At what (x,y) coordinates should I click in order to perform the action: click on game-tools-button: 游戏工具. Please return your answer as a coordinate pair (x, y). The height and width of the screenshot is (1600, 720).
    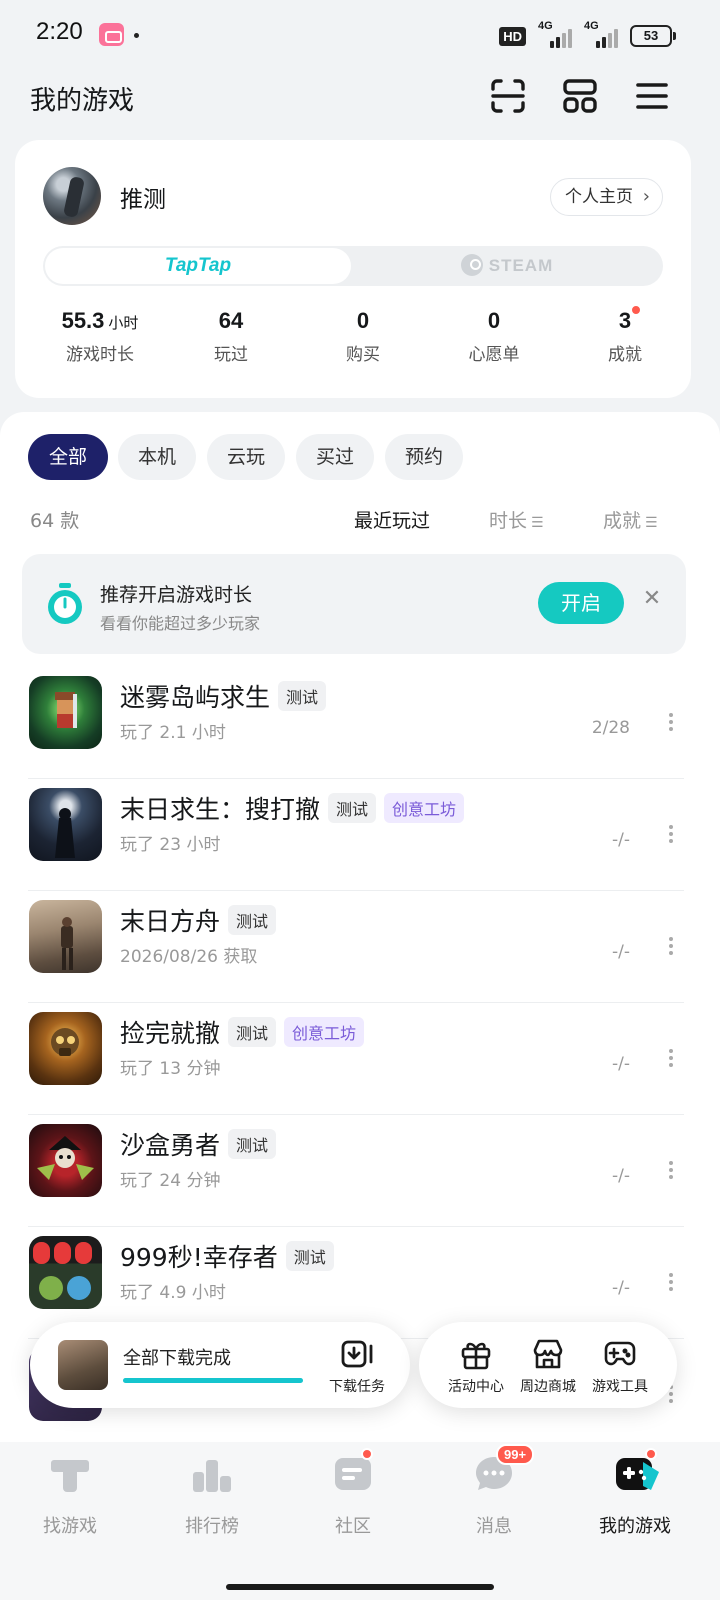
    Looking at the image, I should click on (620, 1367).